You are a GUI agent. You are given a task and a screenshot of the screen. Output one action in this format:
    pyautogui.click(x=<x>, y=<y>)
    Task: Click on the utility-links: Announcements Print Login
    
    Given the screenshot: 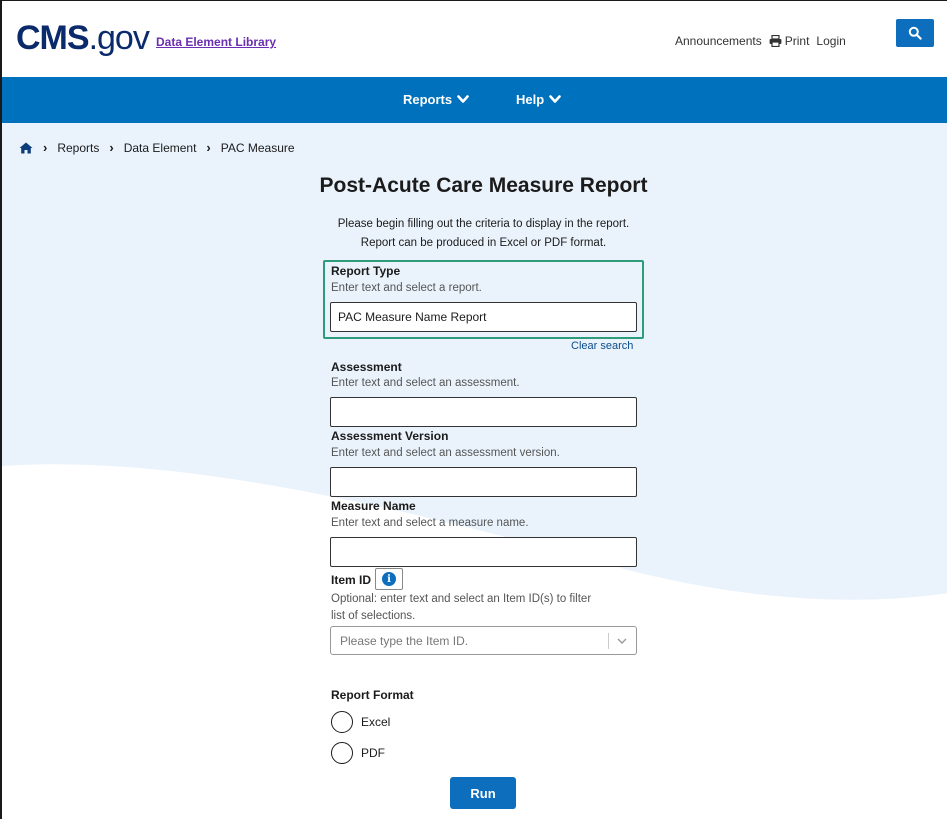 What is the action you would take?
    pyautogui.click(x=760, y=41)
    